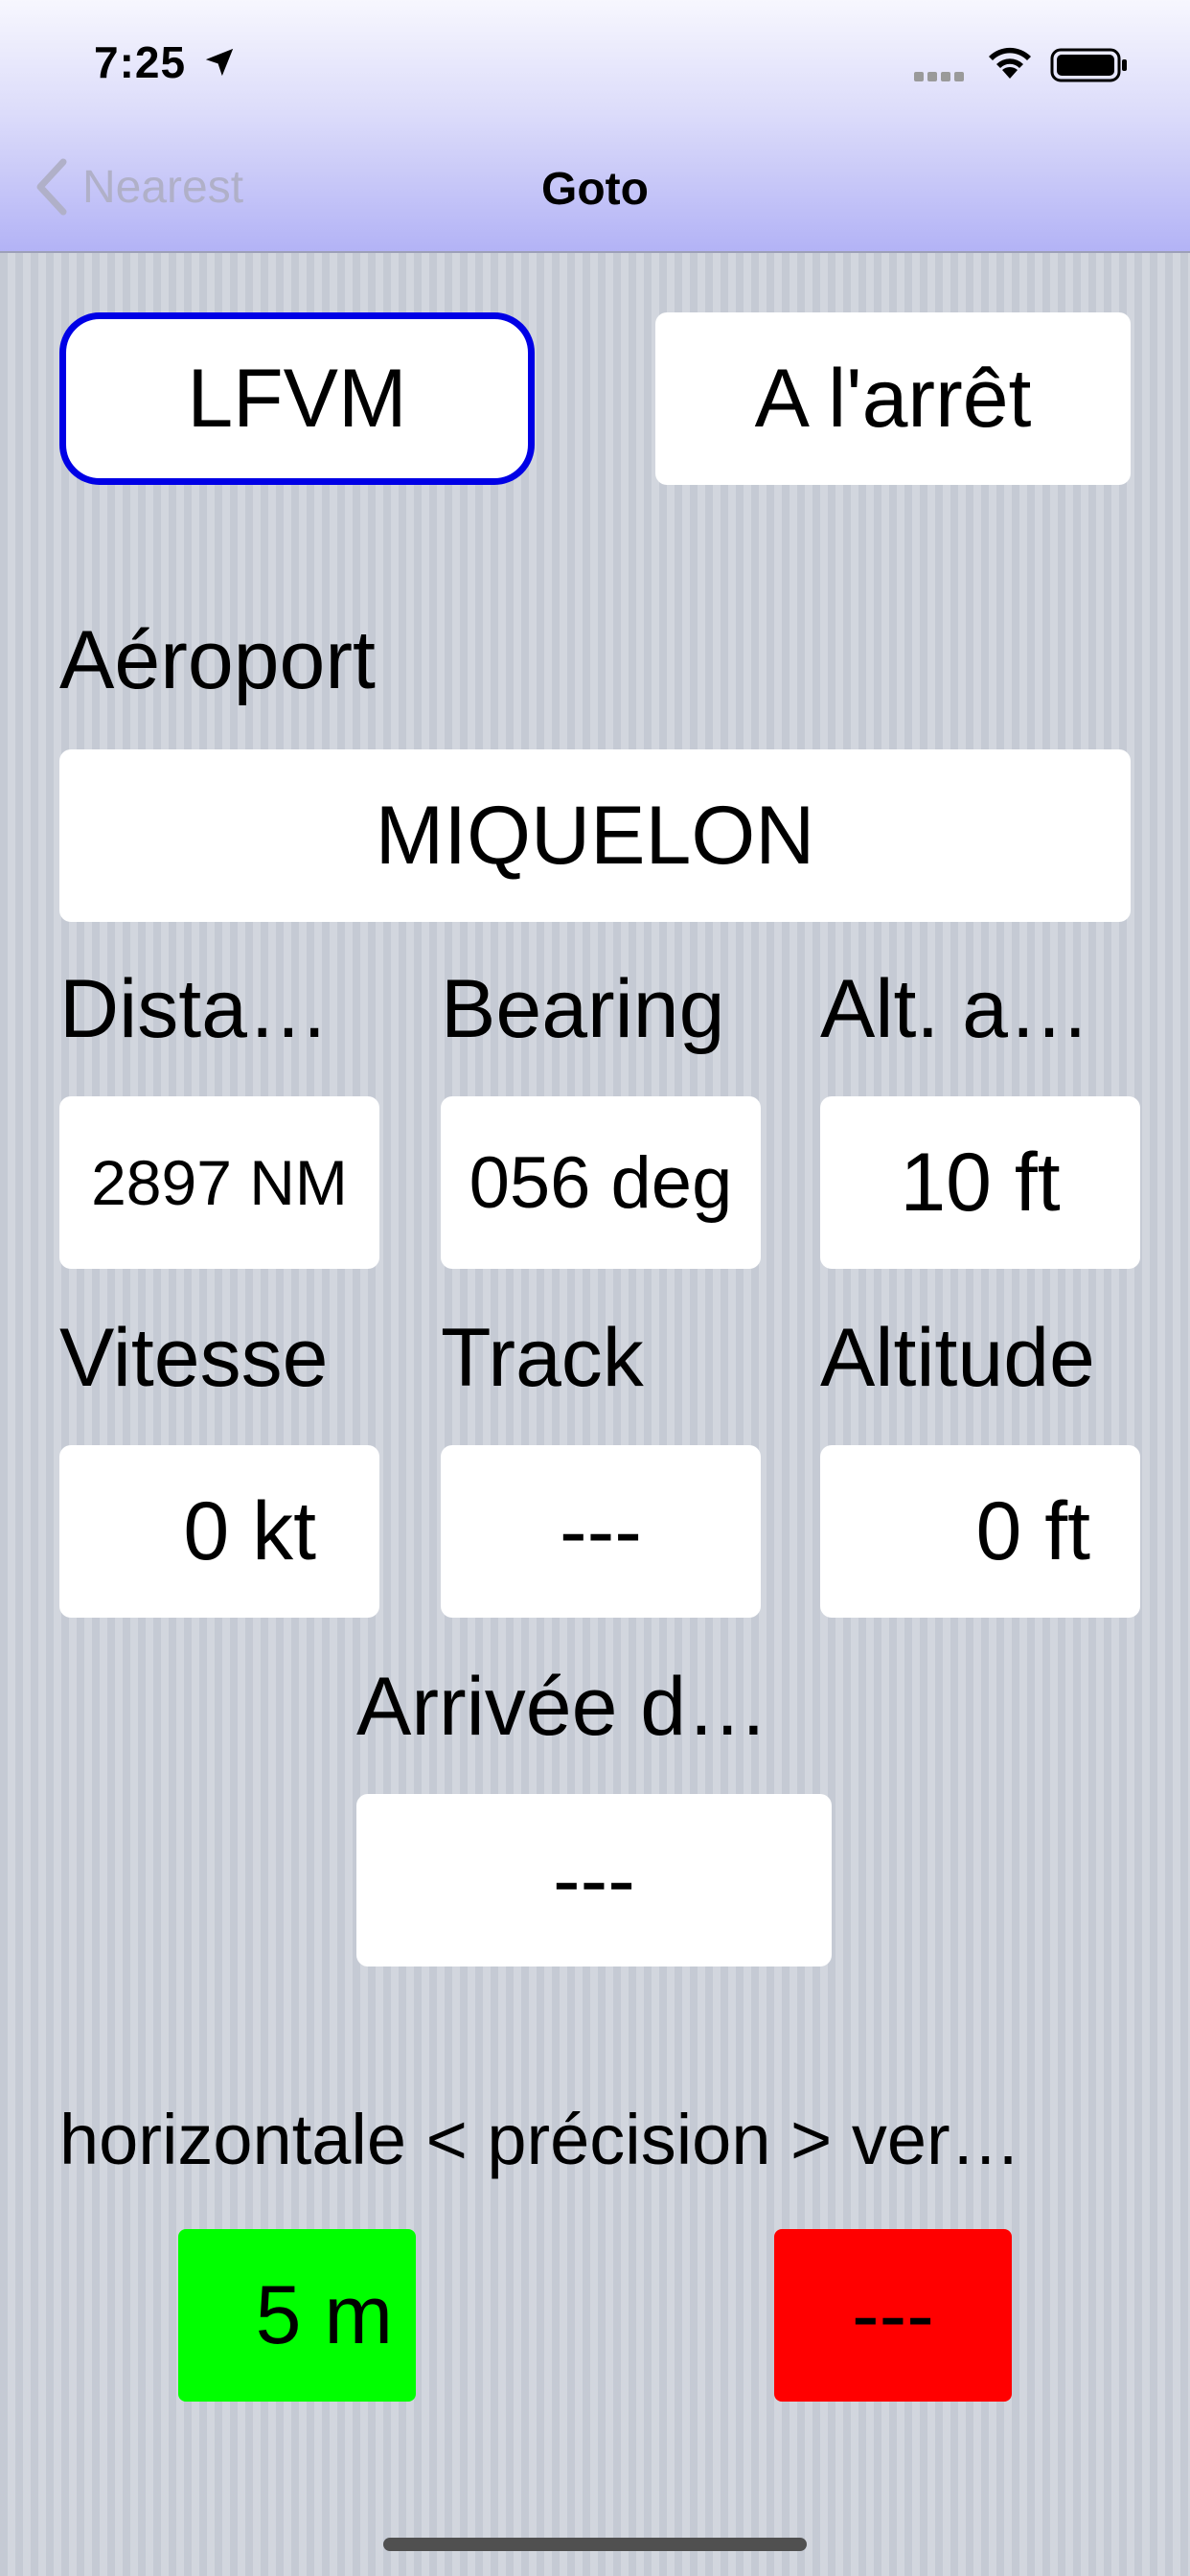 This screenshot has height=2576, width=1190. What do you see at coordinates (594, 1880) in the screenshot?
I see `arrival-value: ---` at bounding box center [594, 1880].